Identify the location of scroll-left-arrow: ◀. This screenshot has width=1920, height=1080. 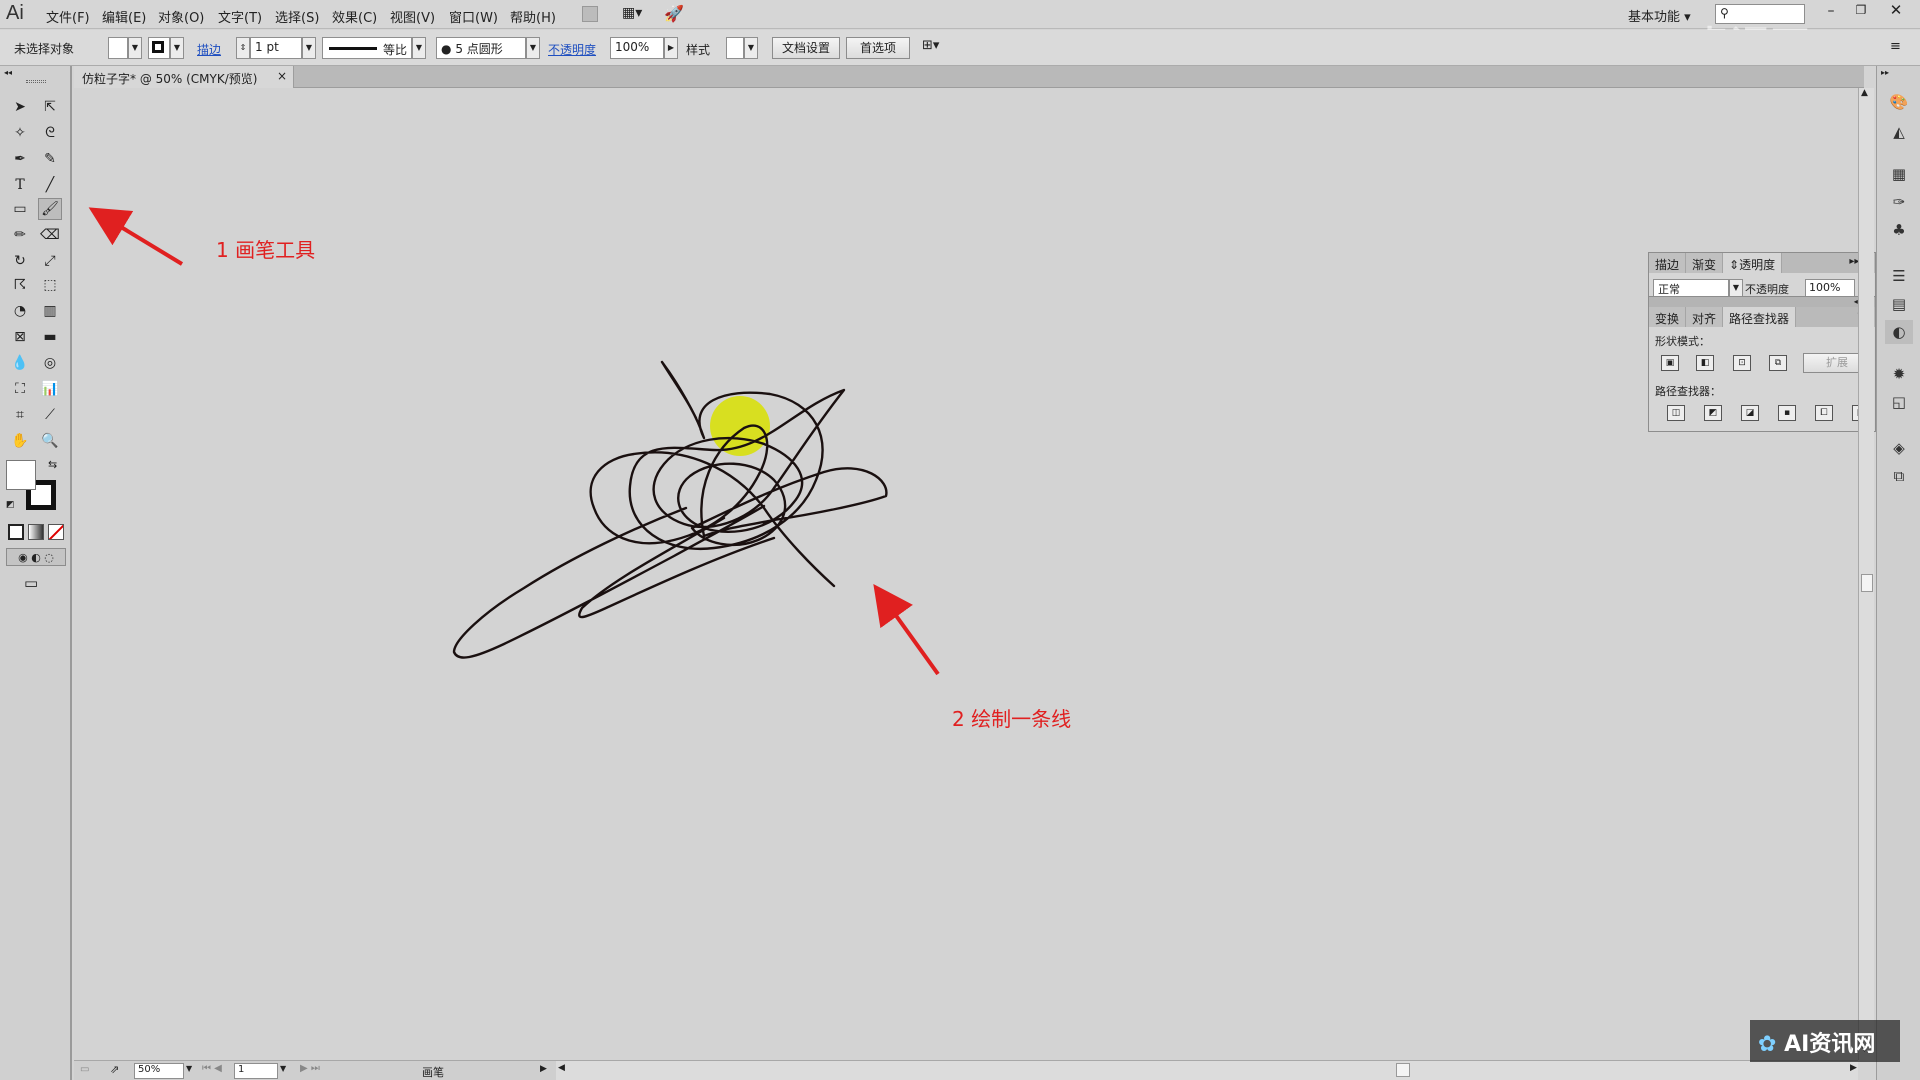
(561, 1068).